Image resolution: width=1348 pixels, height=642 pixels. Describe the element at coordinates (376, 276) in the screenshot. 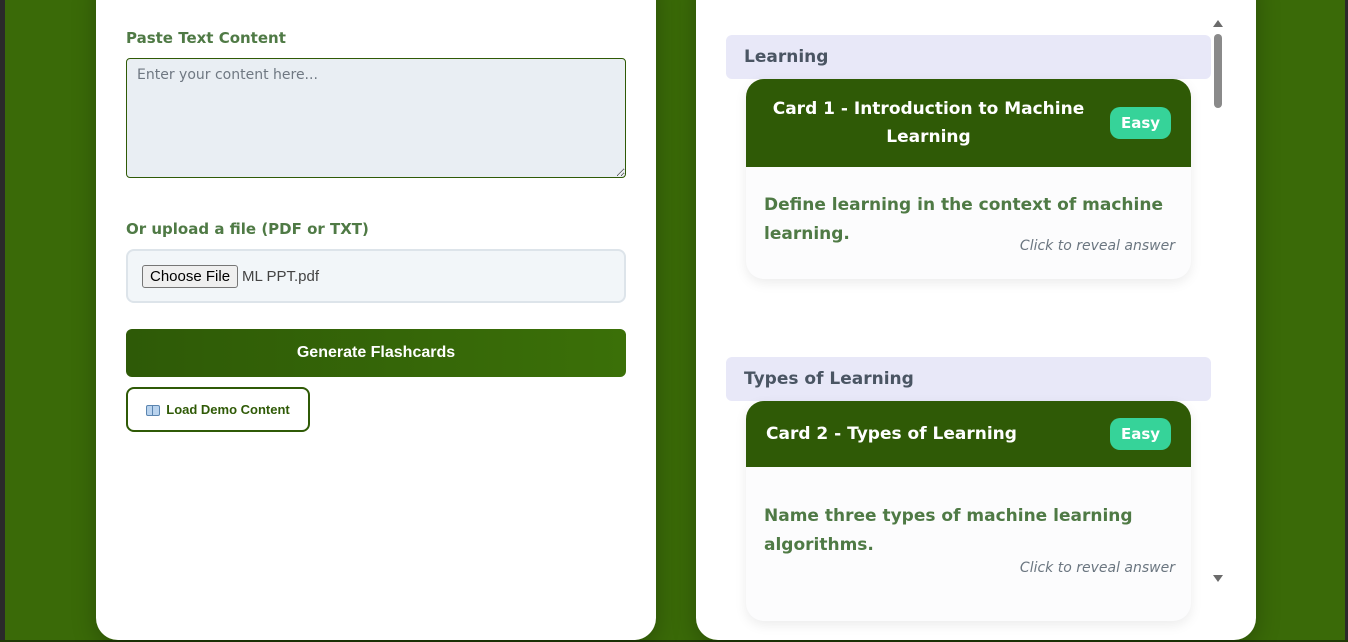

I see `file-upload-field: Choose File ML PPT.pdf` at that location.